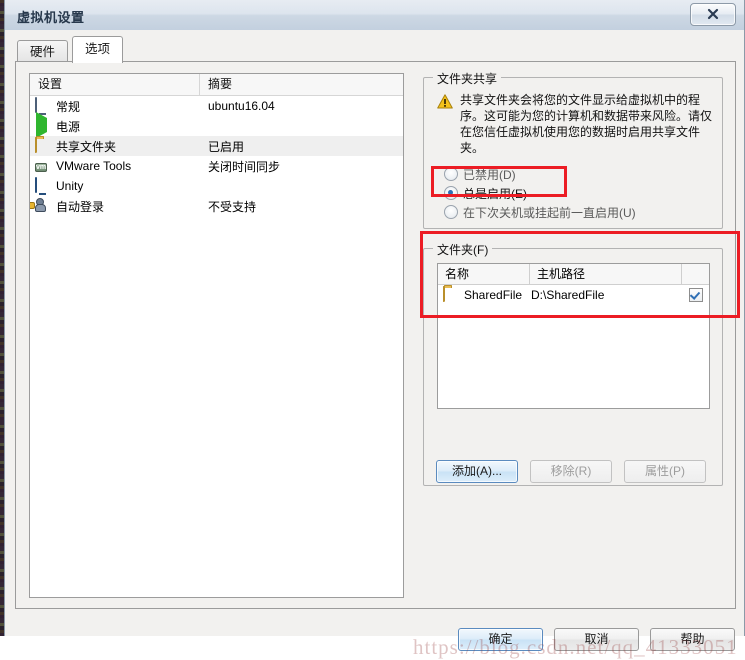 Image resolution: width=745 pixels, height=660 pixels. Describe the element at coordinates (596, 639) in the screenshot. I see `cancel-button: 取消` at that location.